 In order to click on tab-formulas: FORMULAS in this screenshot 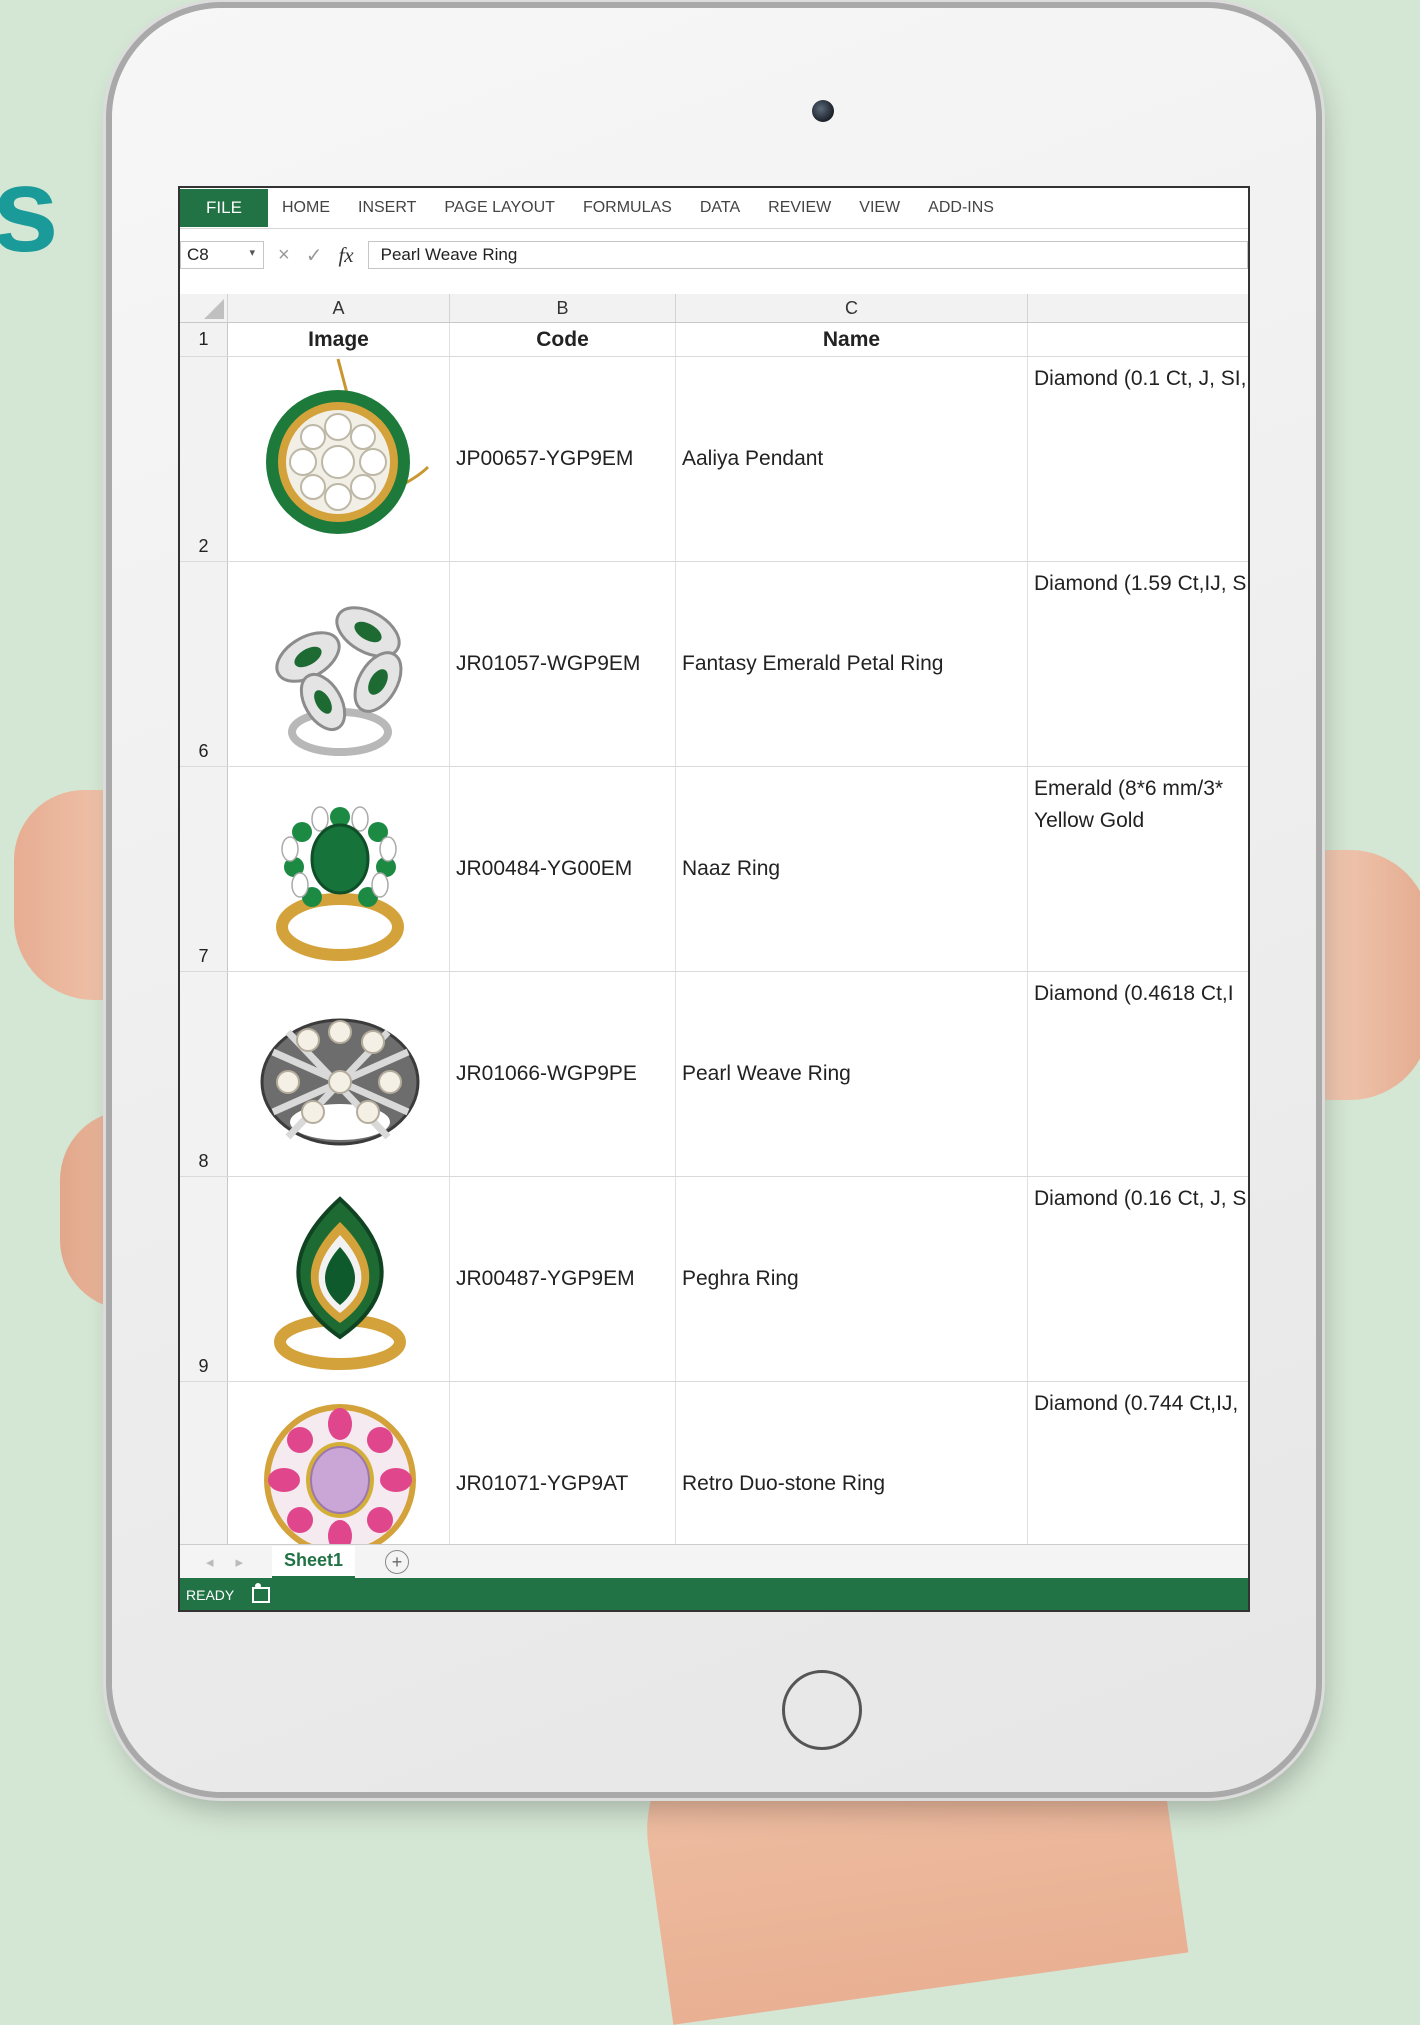, I will do `click(627, 208)`.